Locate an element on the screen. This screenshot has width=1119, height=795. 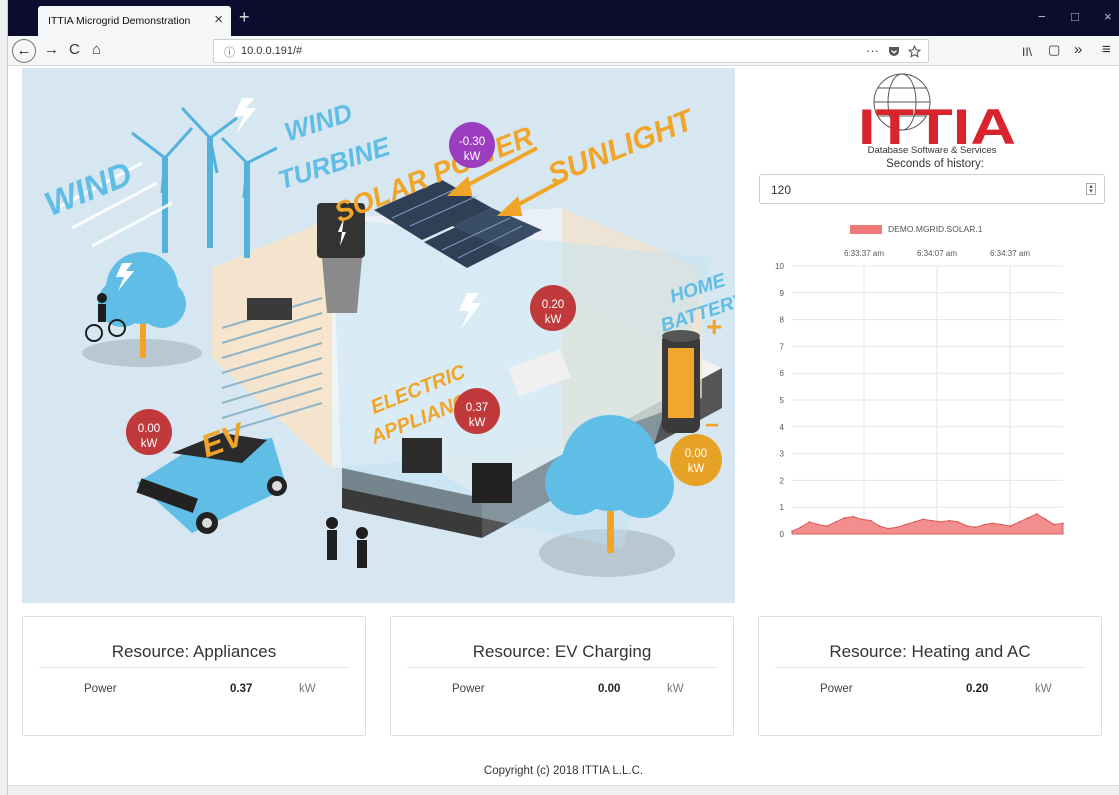
legend-swatch is located at coordinates (866, 229).